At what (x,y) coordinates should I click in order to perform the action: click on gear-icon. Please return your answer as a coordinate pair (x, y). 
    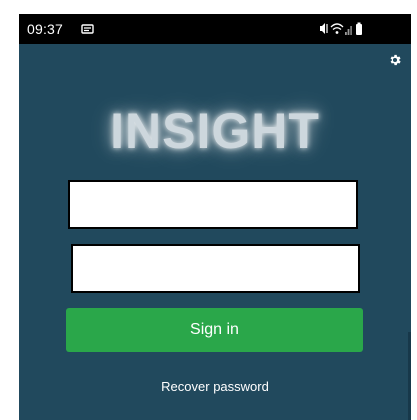
    Looking at the image, I should click on (395, 60).